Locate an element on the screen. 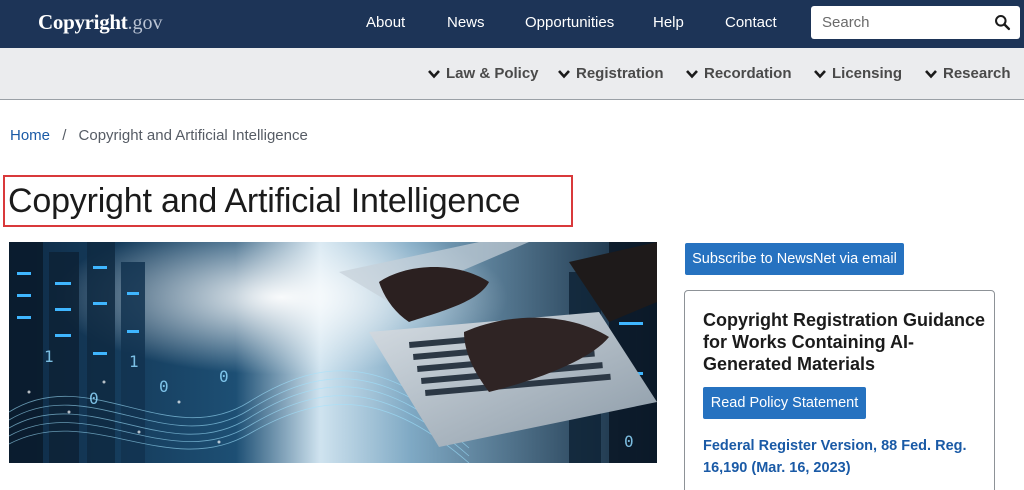  subscribe-newsnet-button: Subscribe to NewsNet via email is located at coordinates (794, 259).